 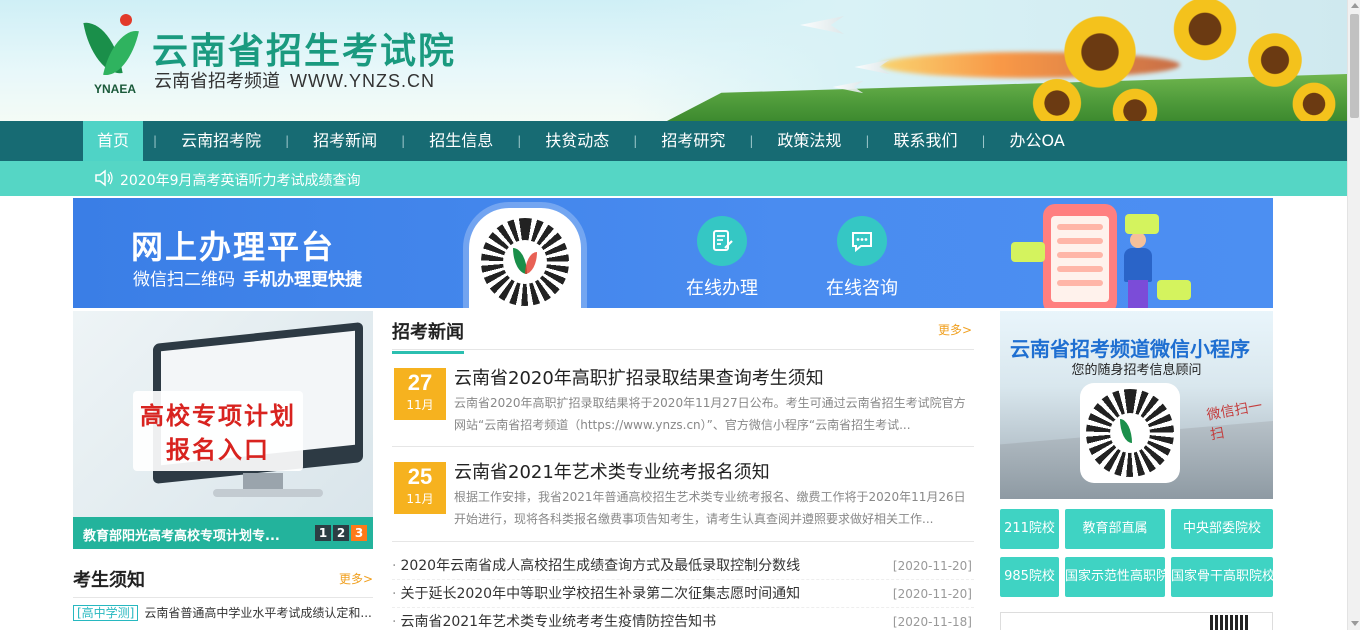 I want to click on nav-item-7: 联系我们 |, so click(x=937, y=141).